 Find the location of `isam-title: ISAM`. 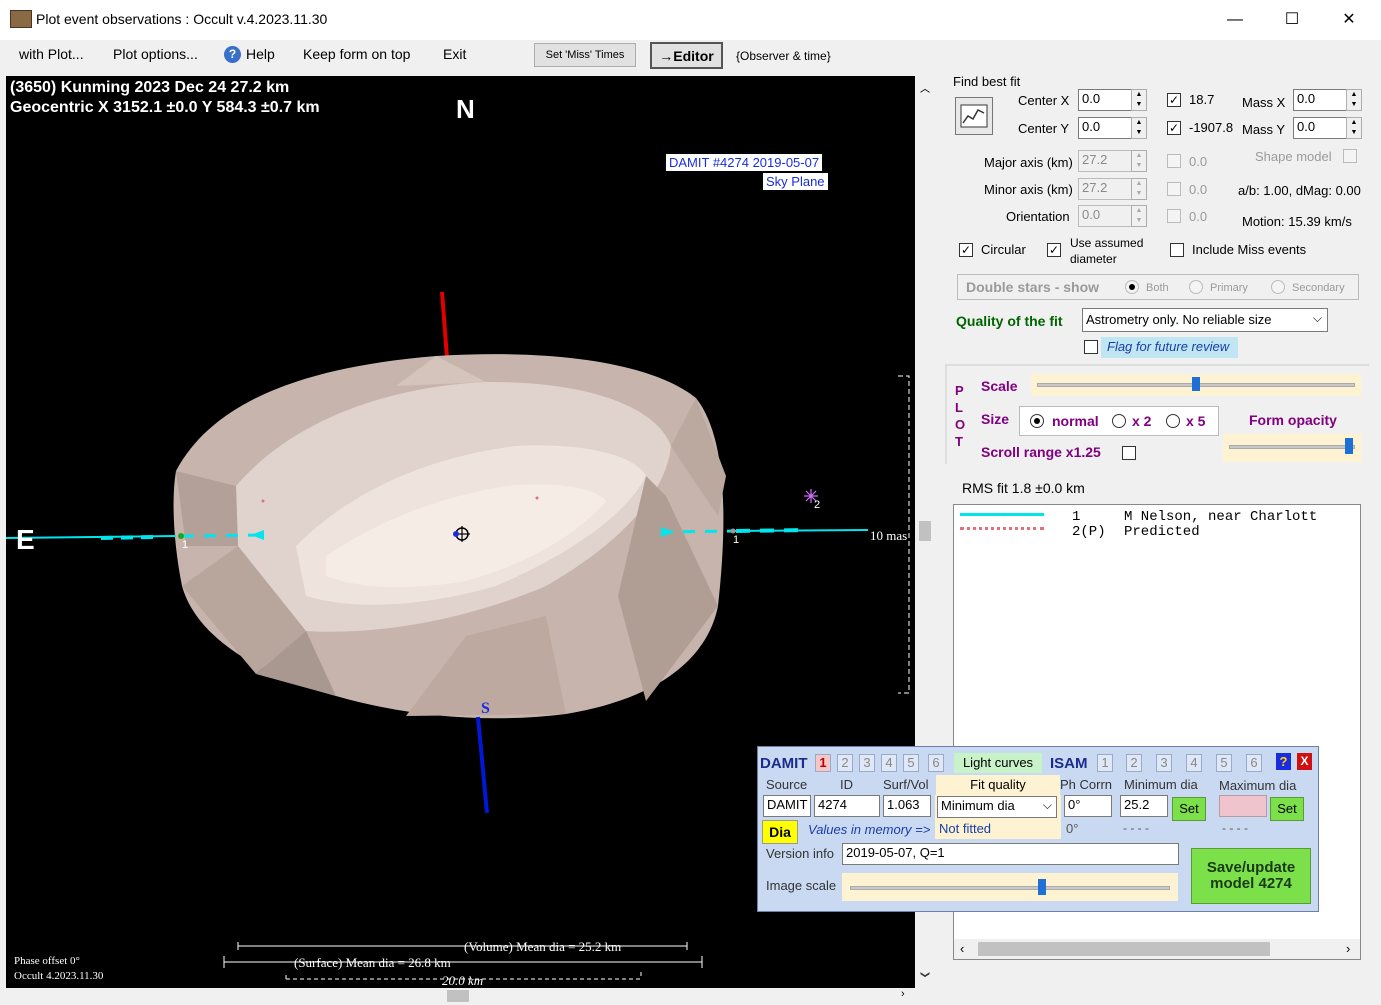

isam-title: ISAM is located at coordinates (1069, 763).